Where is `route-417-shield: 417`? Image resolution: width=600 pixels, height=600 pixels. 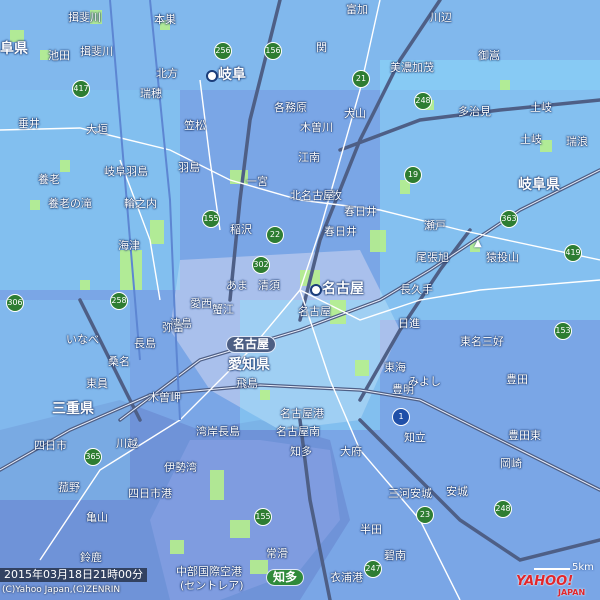 route-417-shield: 417 is located at coordinates (81, 89).